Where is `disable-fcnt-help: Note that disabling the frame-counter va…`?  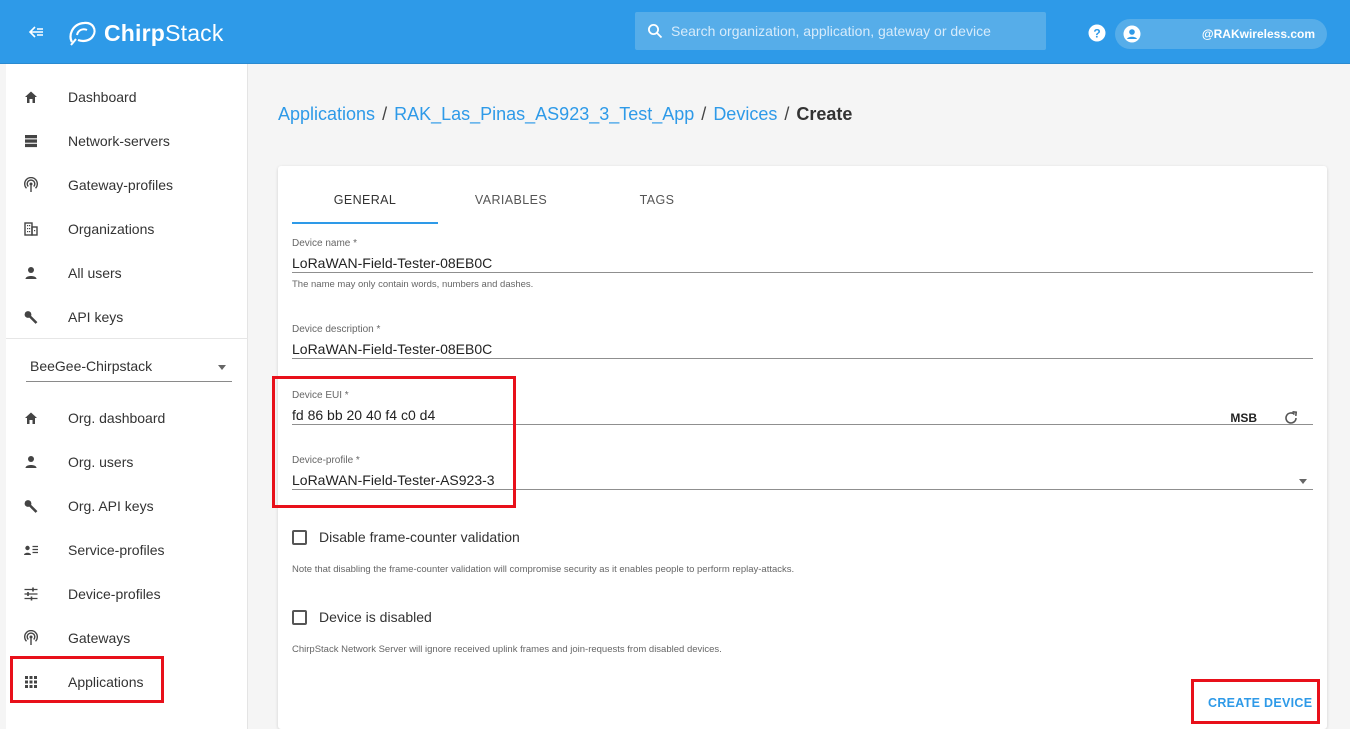 disable-fcnt-help: Note that disabling the frame-counter va… is located at coordinates (543, 569).